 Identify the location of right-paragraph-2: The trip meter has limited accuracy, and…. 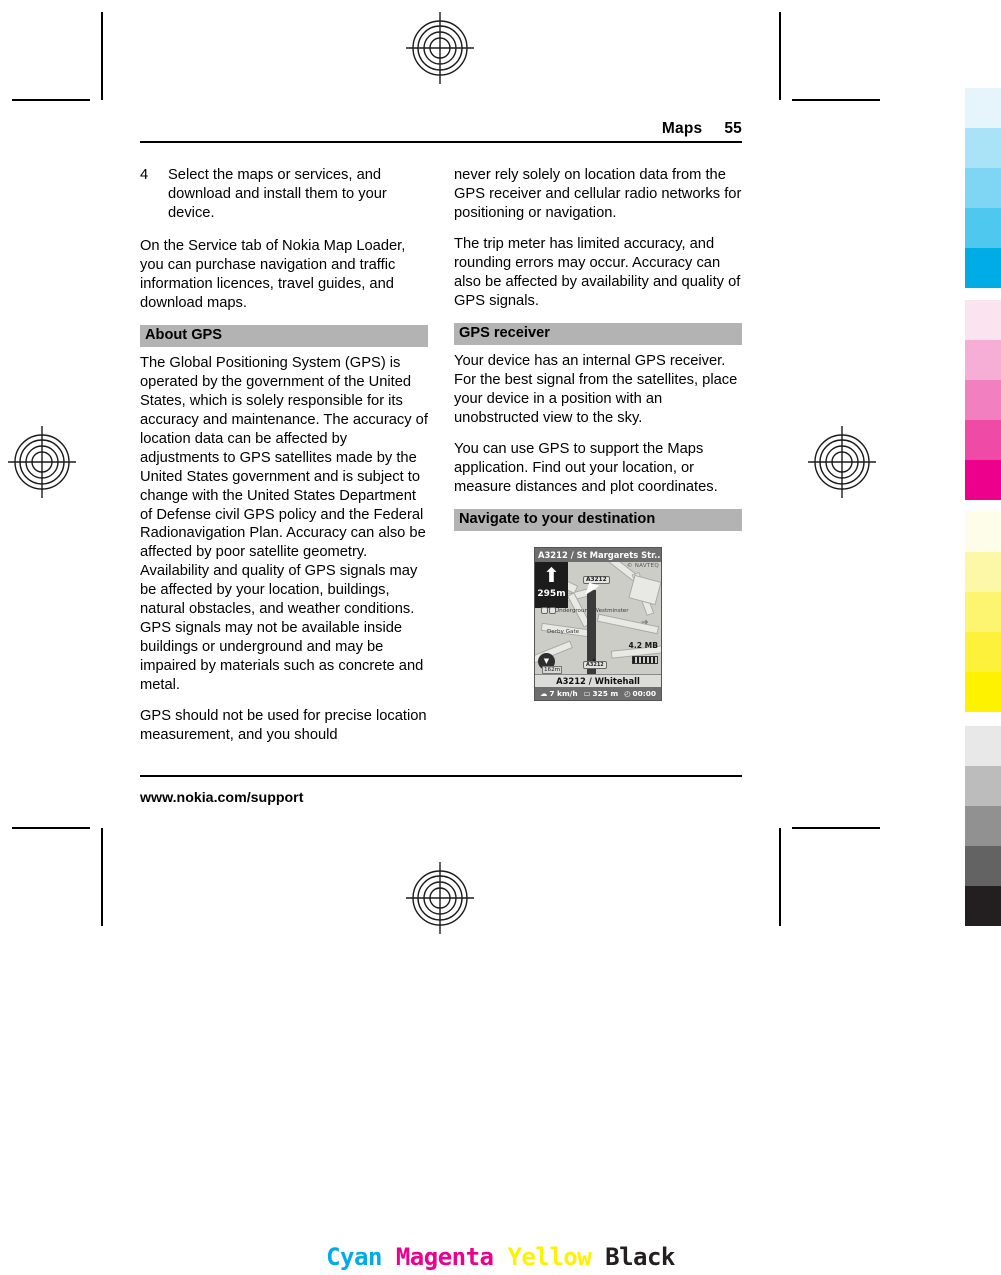
(597, 272).